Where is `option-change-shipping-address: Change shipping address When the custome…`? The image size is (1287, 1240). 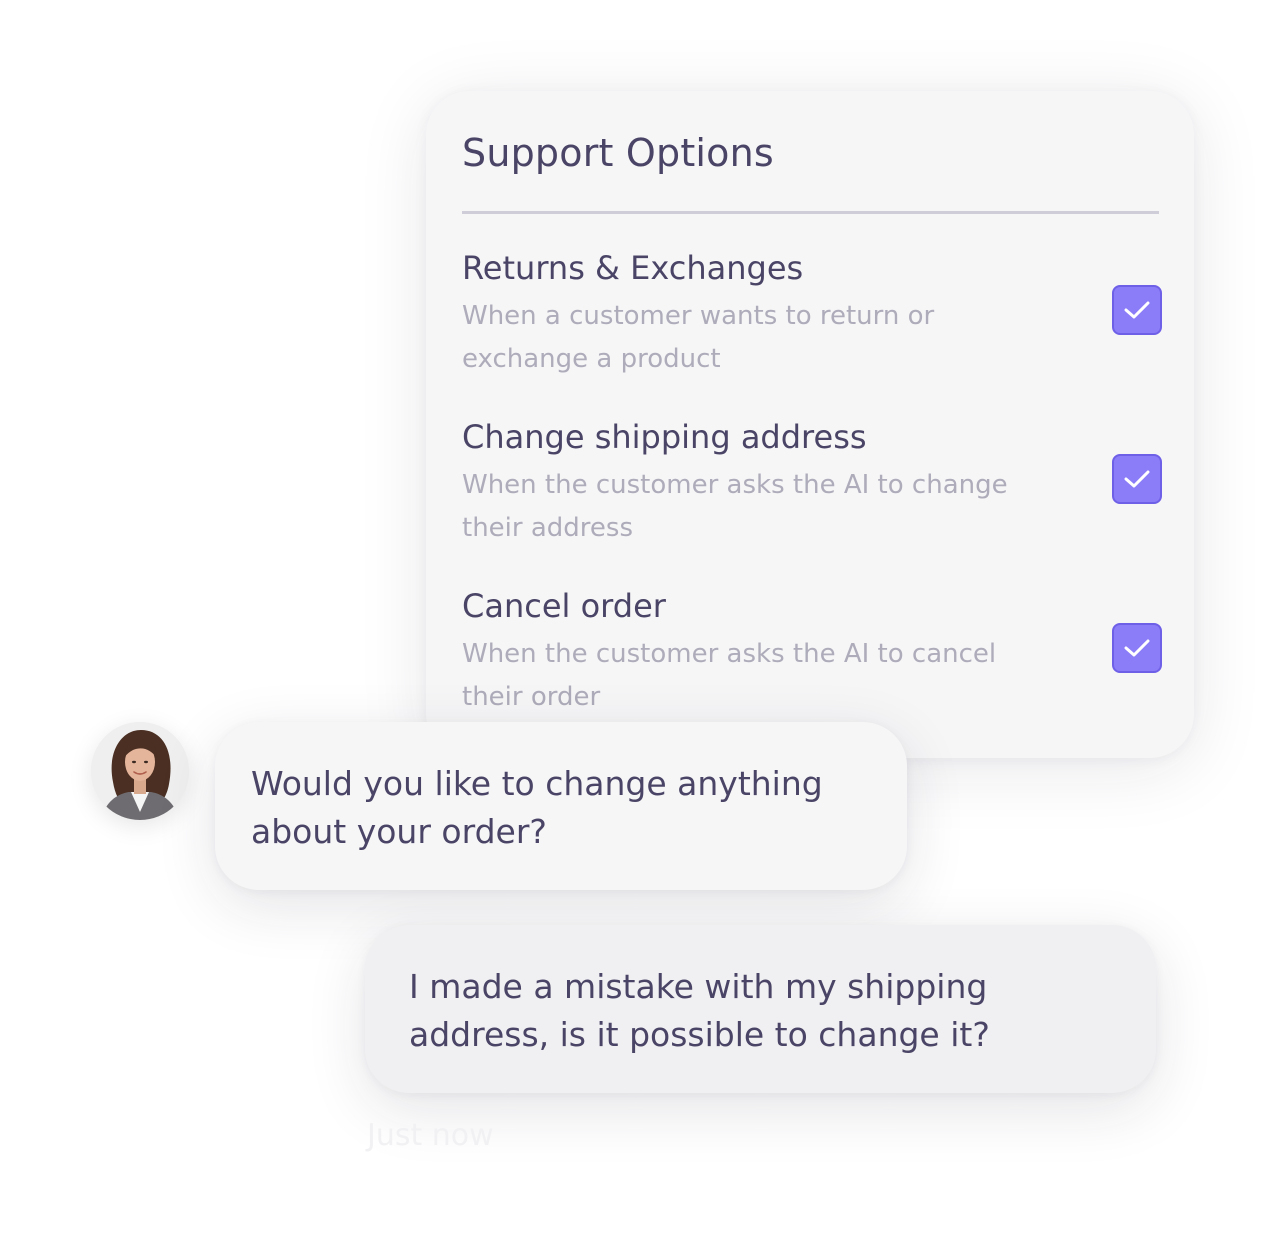 option-change-shipping-address: Change shipping address When the custome… is located at coordinates (812, 493).